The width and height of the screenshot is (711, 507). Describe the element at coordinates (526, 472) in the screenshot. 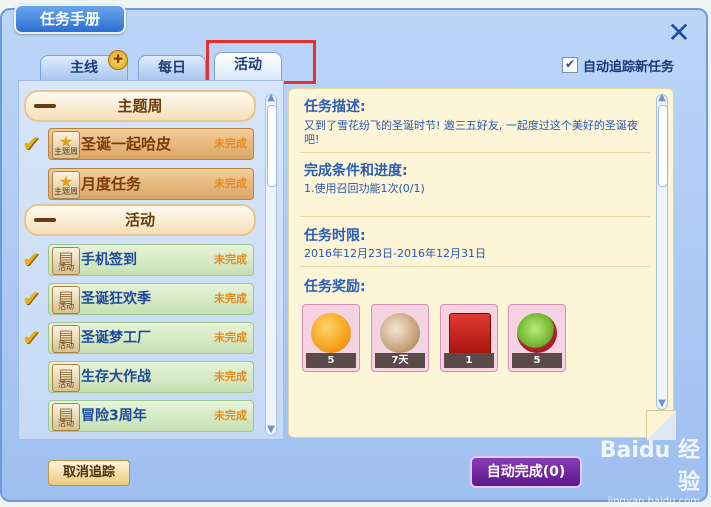

I see `auto-complete-button: 自动完成(0)` at that location.